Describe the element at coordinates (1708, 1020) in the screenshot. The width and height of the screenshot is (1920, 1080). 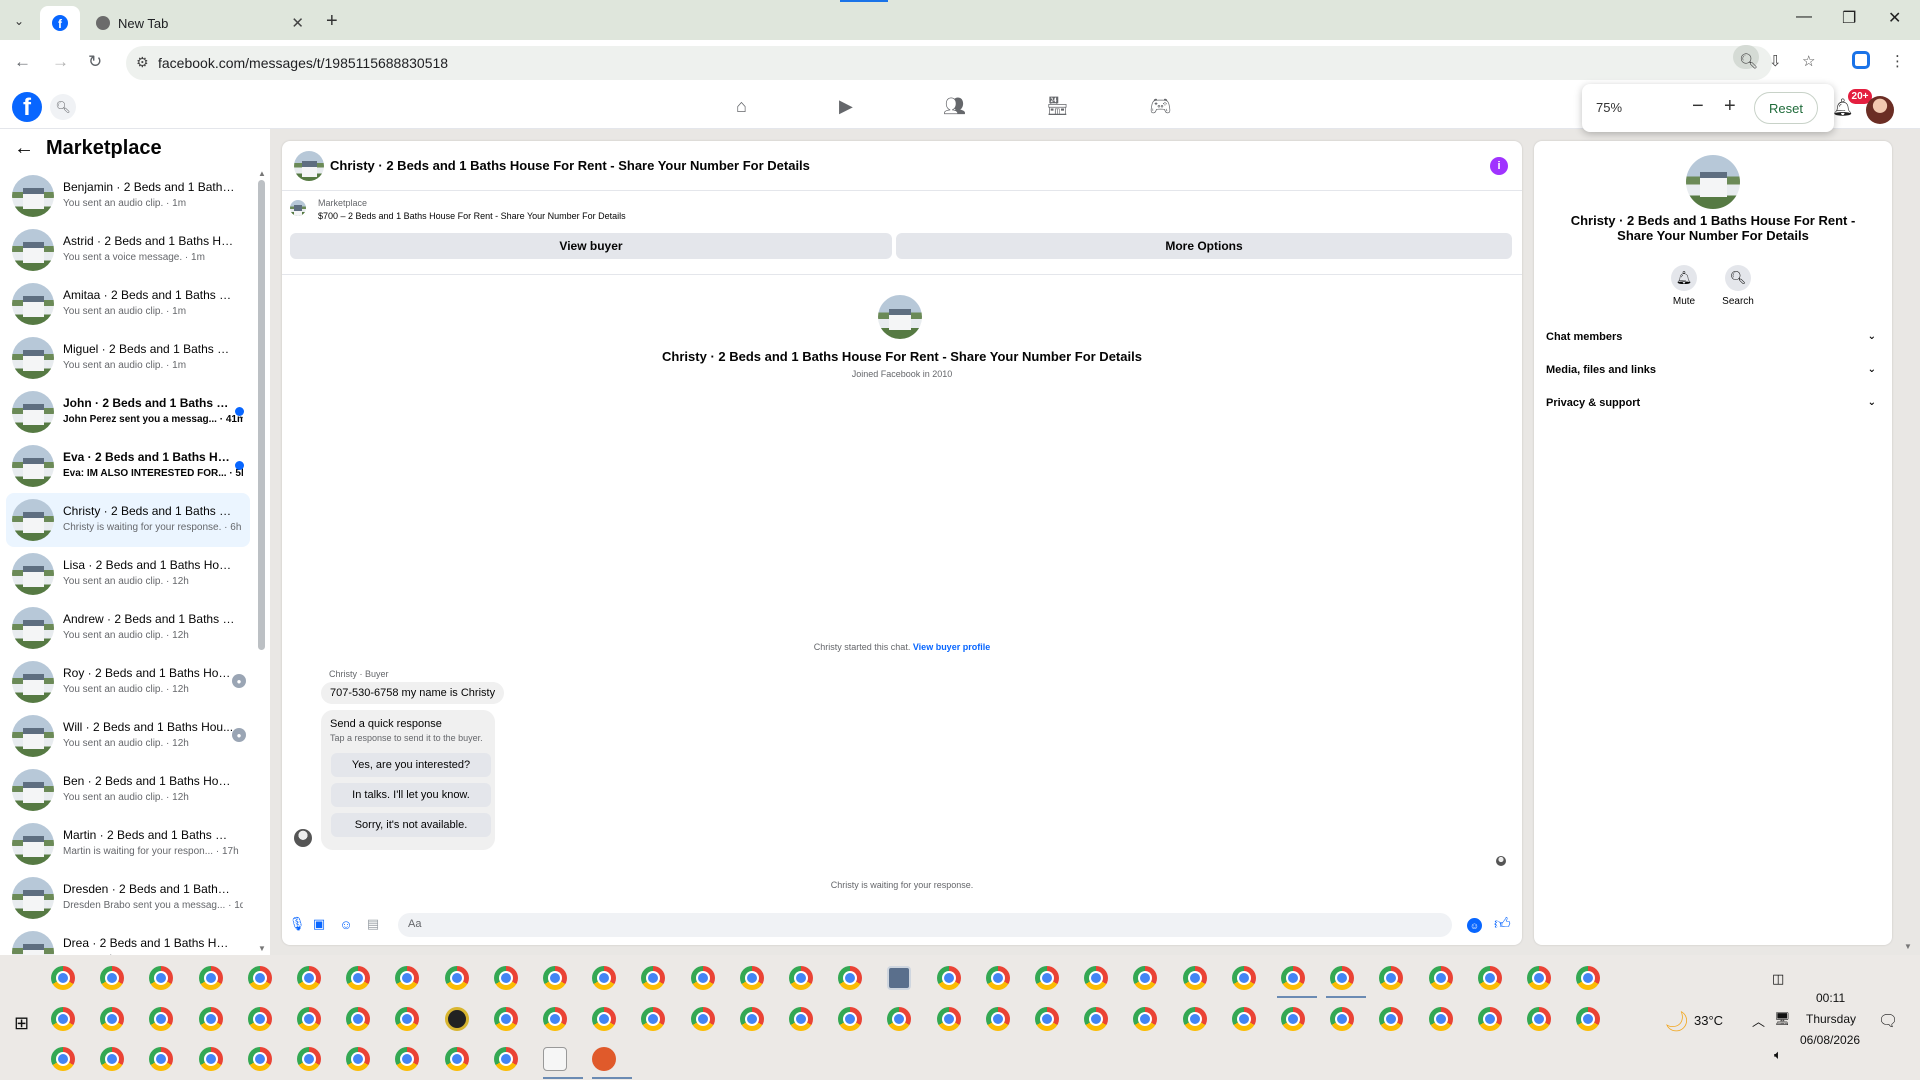
I see `weather-temp: 33°C` at that location.